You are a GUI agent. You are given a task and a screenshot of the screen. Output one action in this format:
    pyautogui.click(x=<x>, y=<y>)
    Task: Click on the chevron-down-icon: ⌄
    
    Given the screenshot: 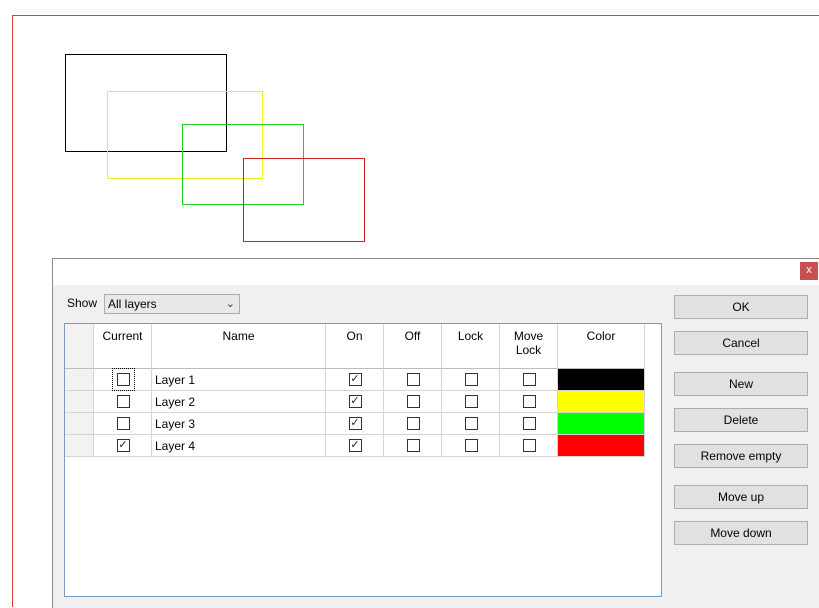 What is the action you would take?
    pyautogui.click(x=230, y=304)
    